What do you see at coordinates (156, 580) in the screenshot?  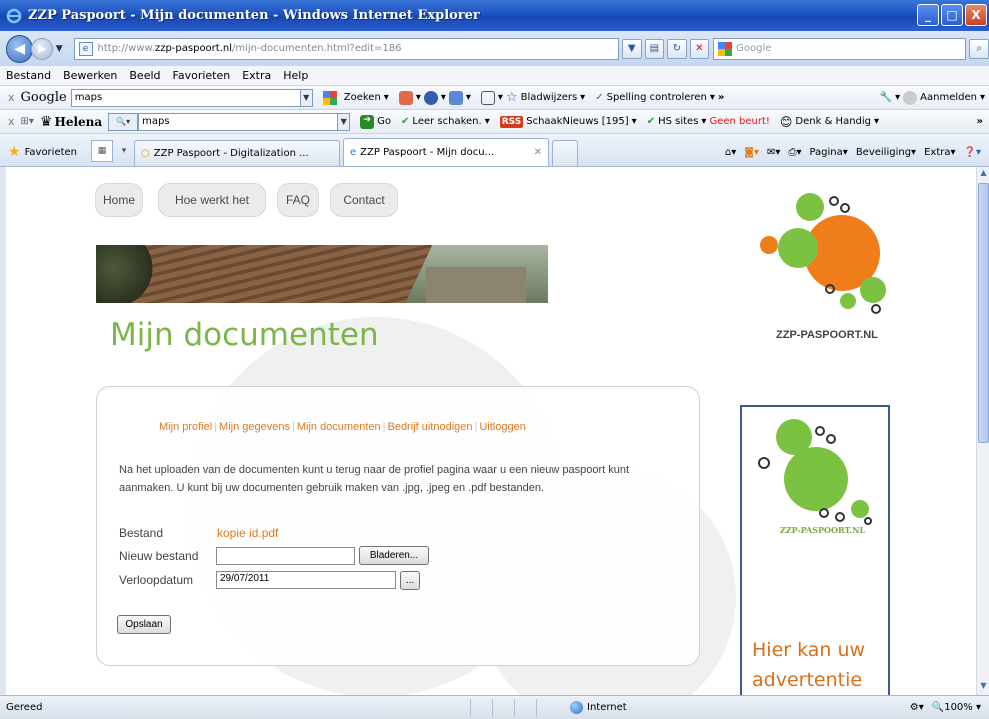 I see `expiry-label: Verloopdatum` at bounding box center [156, 580].